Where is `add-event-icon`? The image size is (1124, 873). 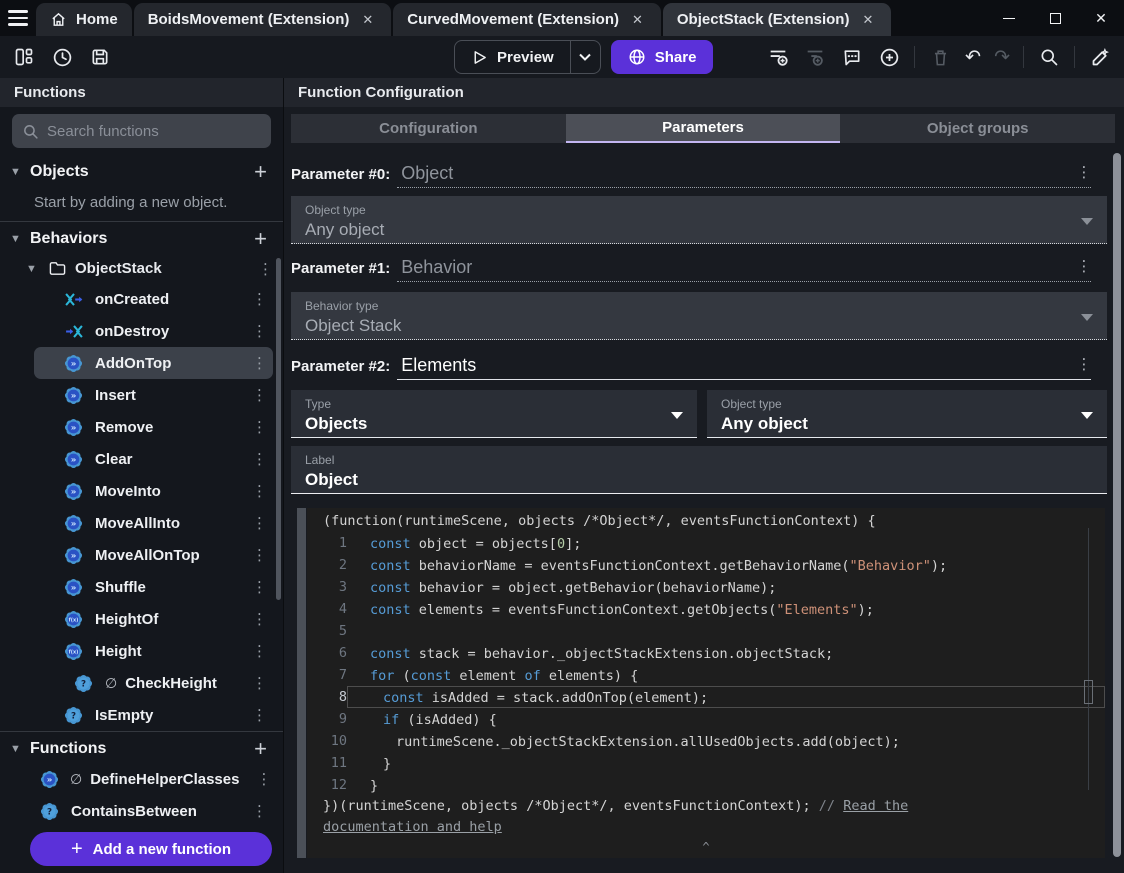 add-event-icon is located at coordinates (778, 57).